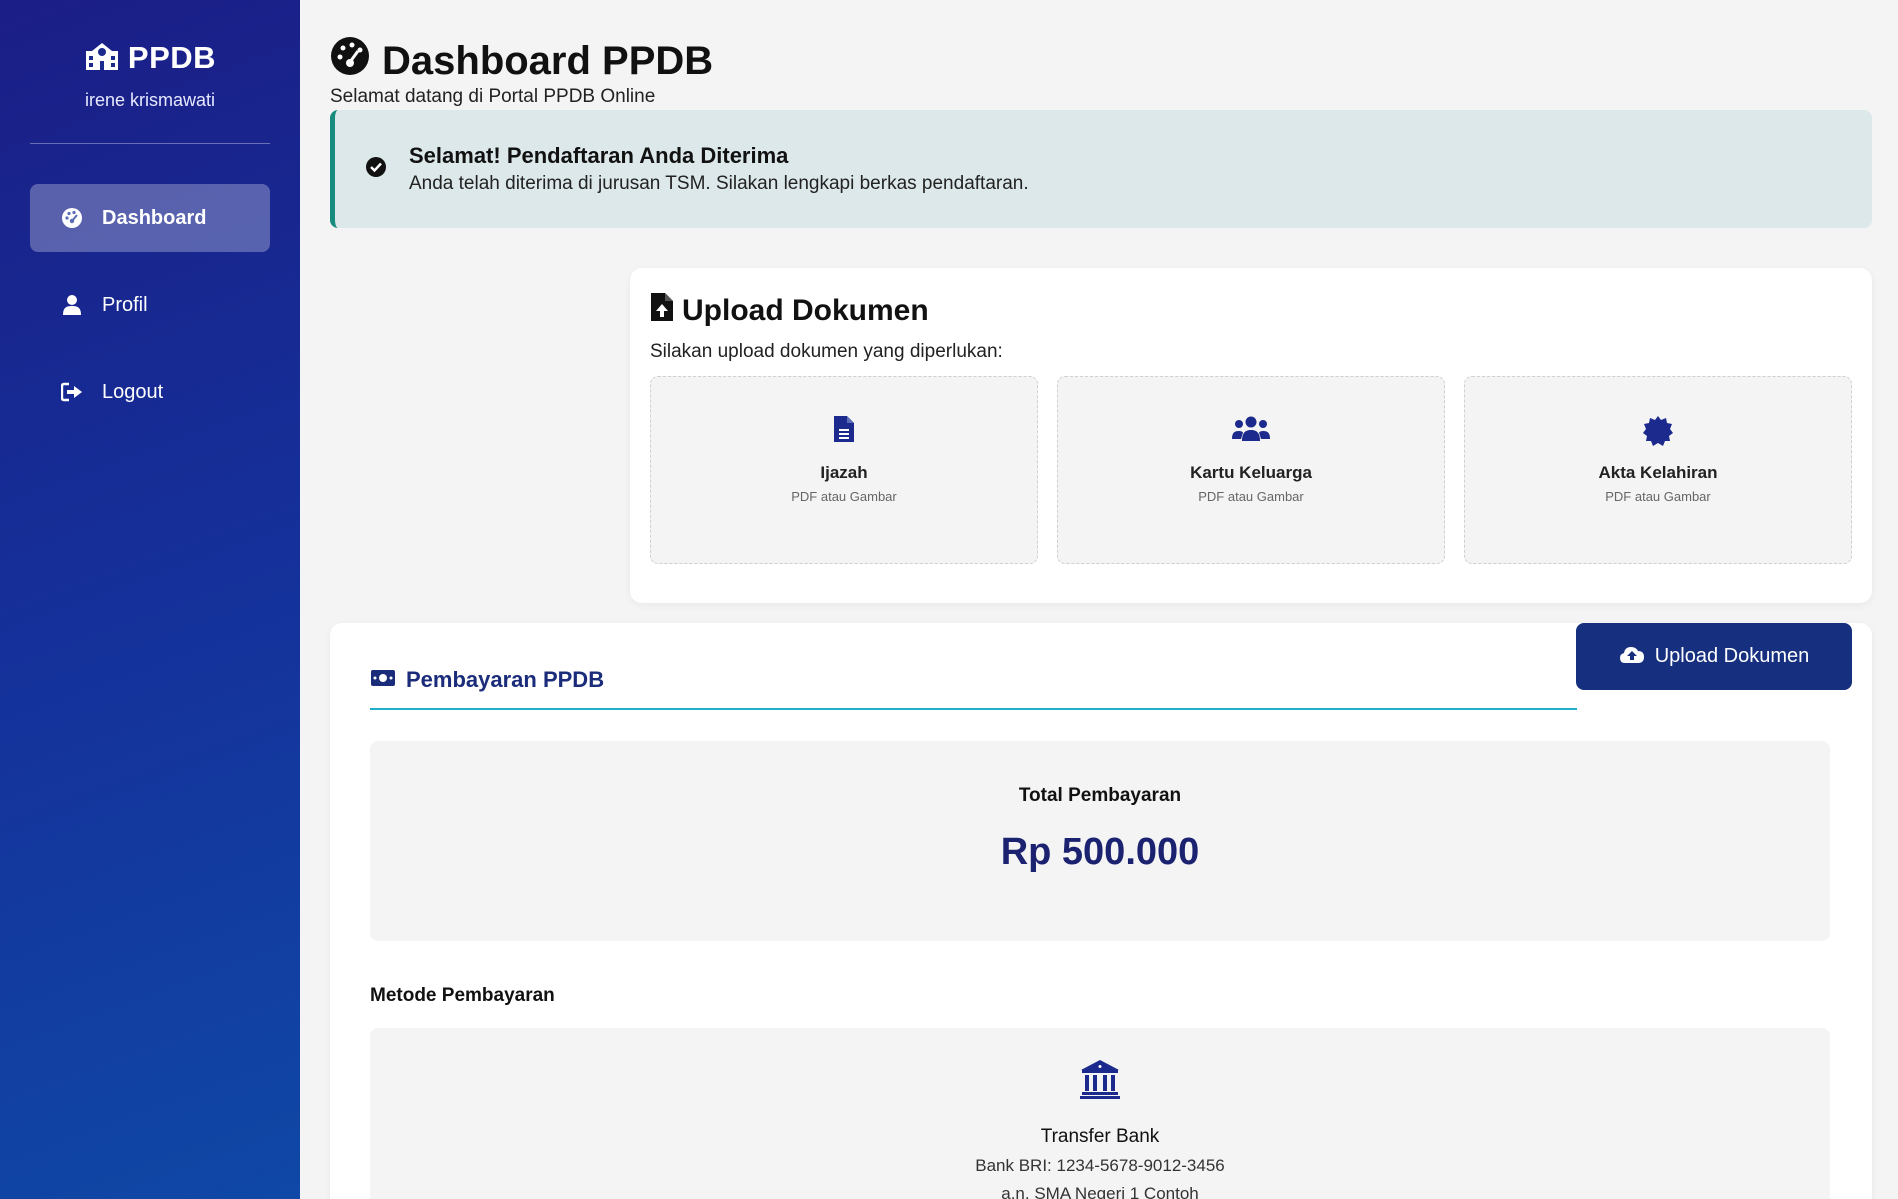  I want to click on sidebar-item-dashboard: Dashboard, so click(150, 218).